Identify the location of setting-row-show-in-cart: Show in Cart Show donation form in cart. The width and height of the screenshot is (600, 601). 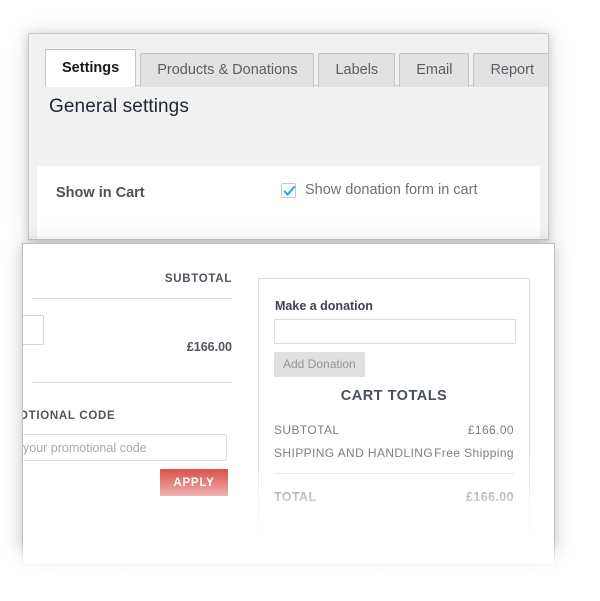
(288, 197).